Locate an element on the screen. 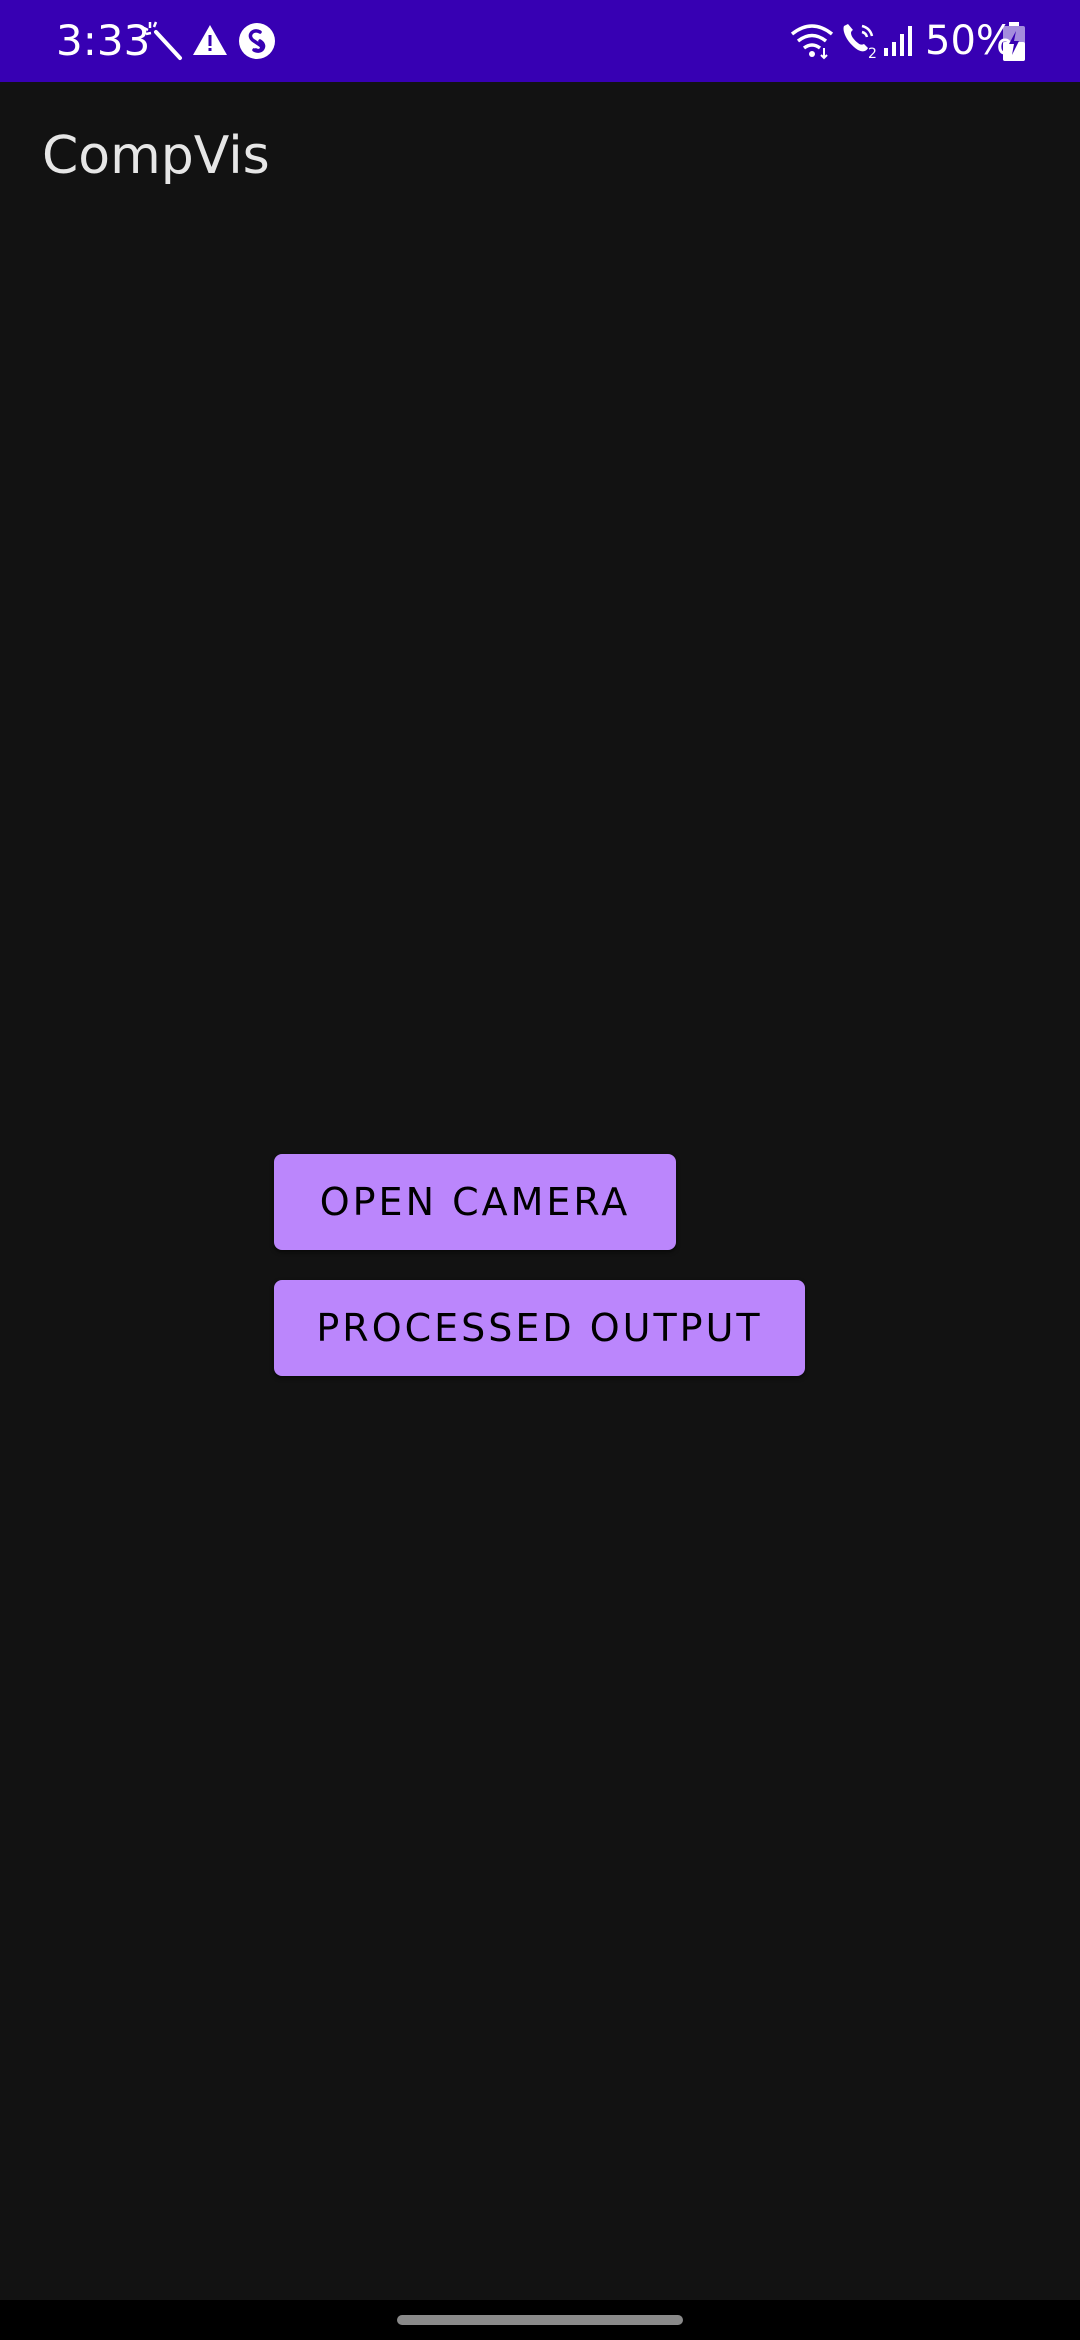 The height and width of the screenshot is (2340, 1080). signal-icon is located at coordinates (898, 41).